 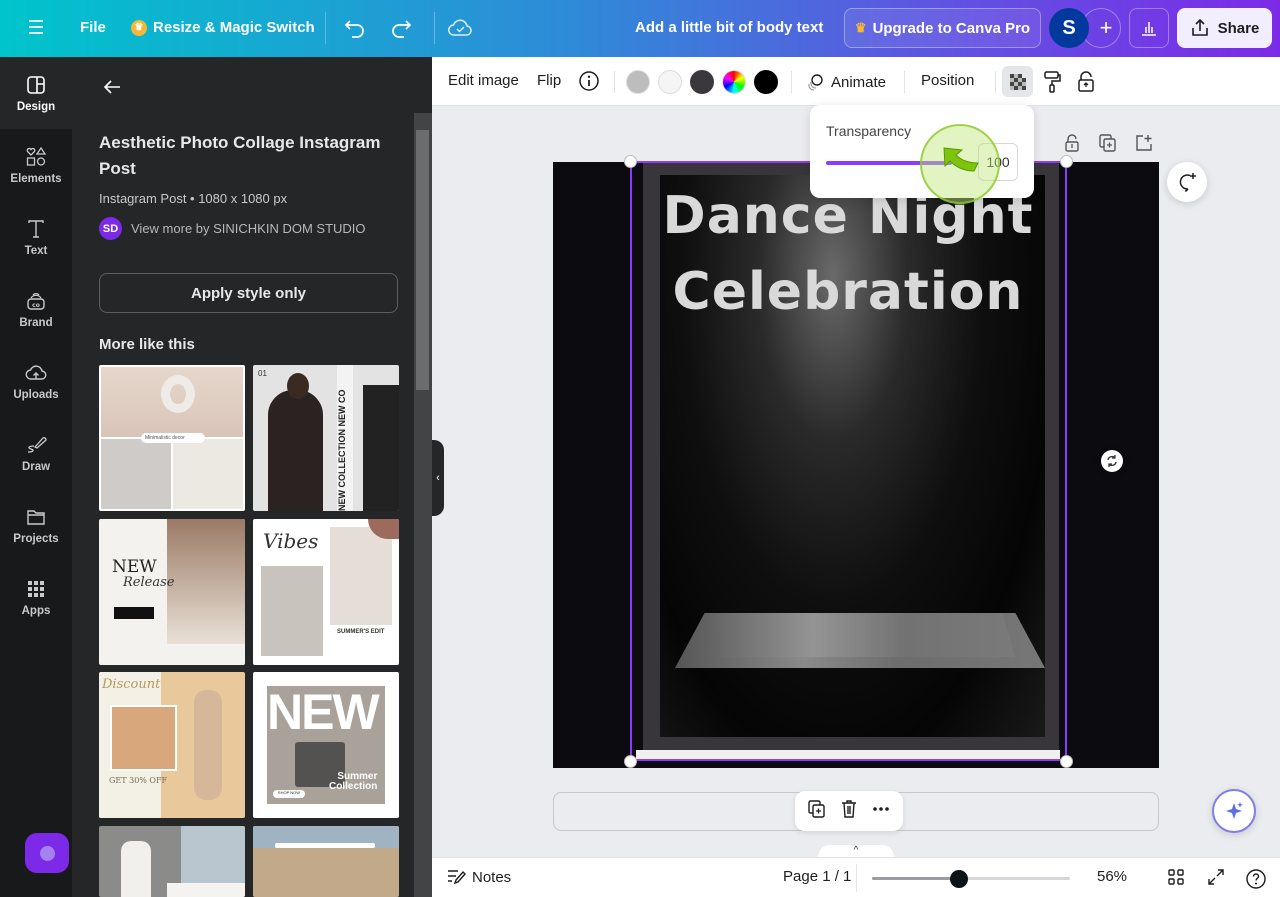 I want to click on more-options-button, so click(x=881, y=811).